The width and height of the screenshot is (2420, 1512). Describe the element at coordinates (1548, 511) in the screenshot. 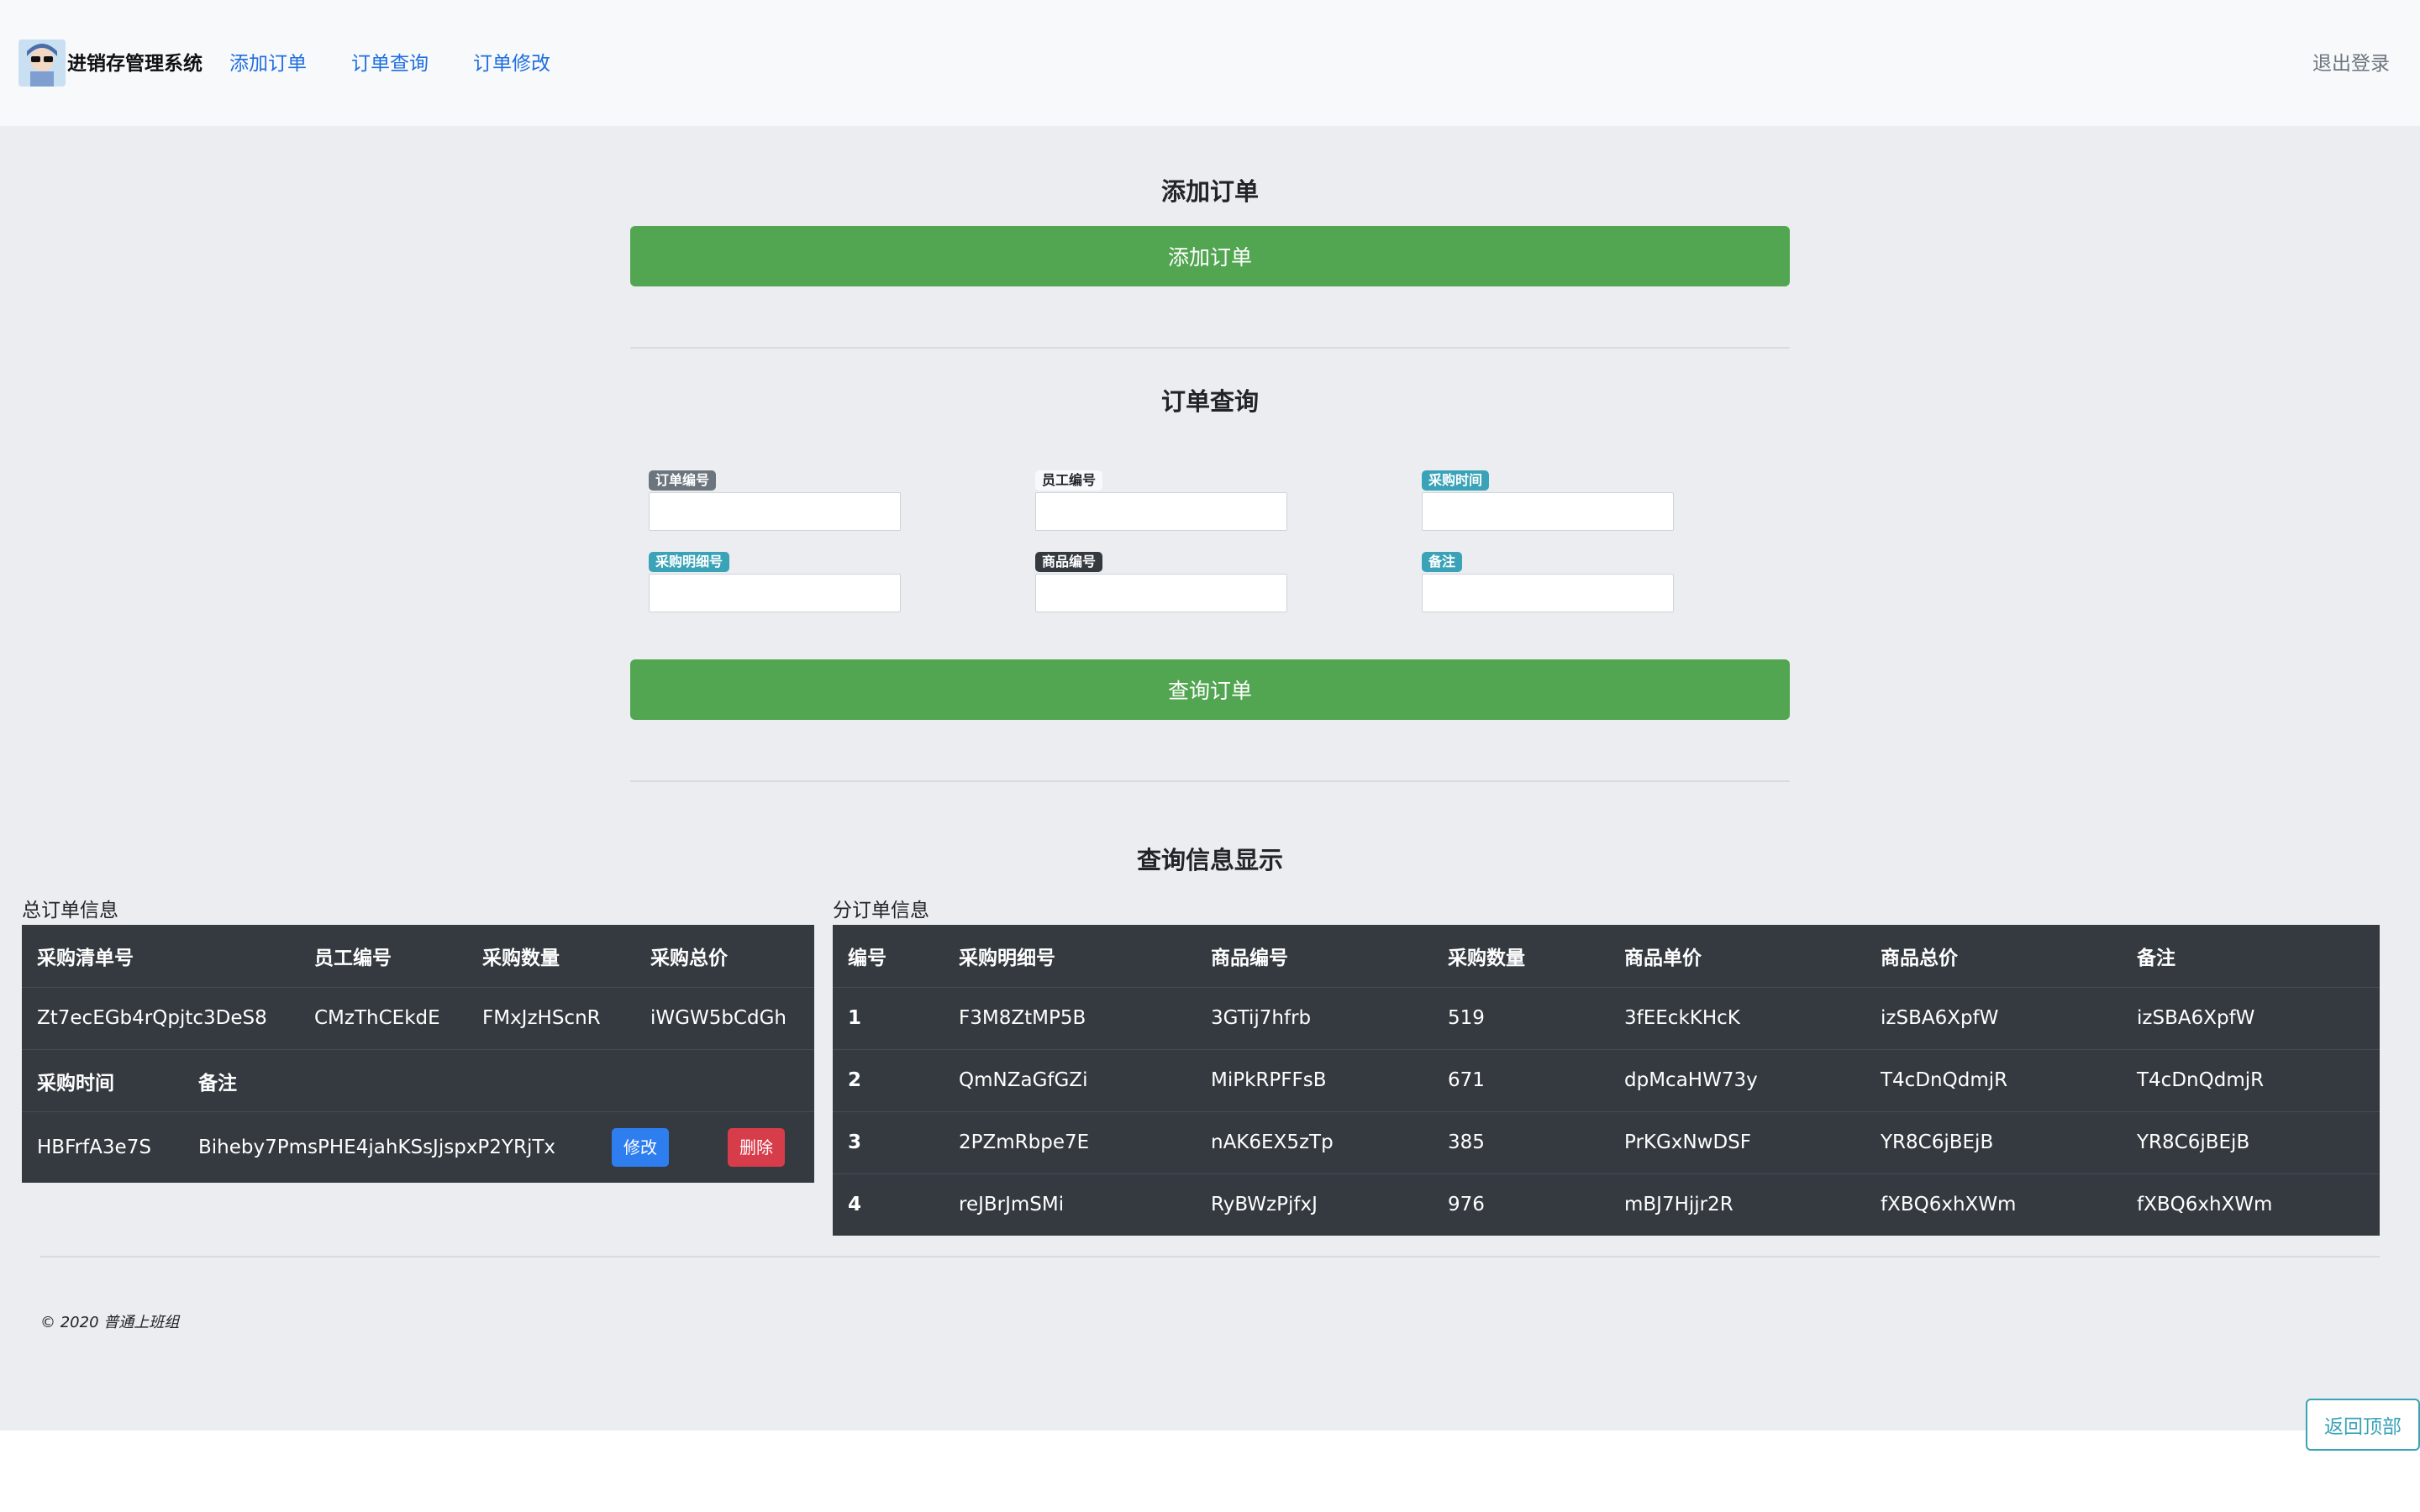

I see `purchase-time-input` at that location.